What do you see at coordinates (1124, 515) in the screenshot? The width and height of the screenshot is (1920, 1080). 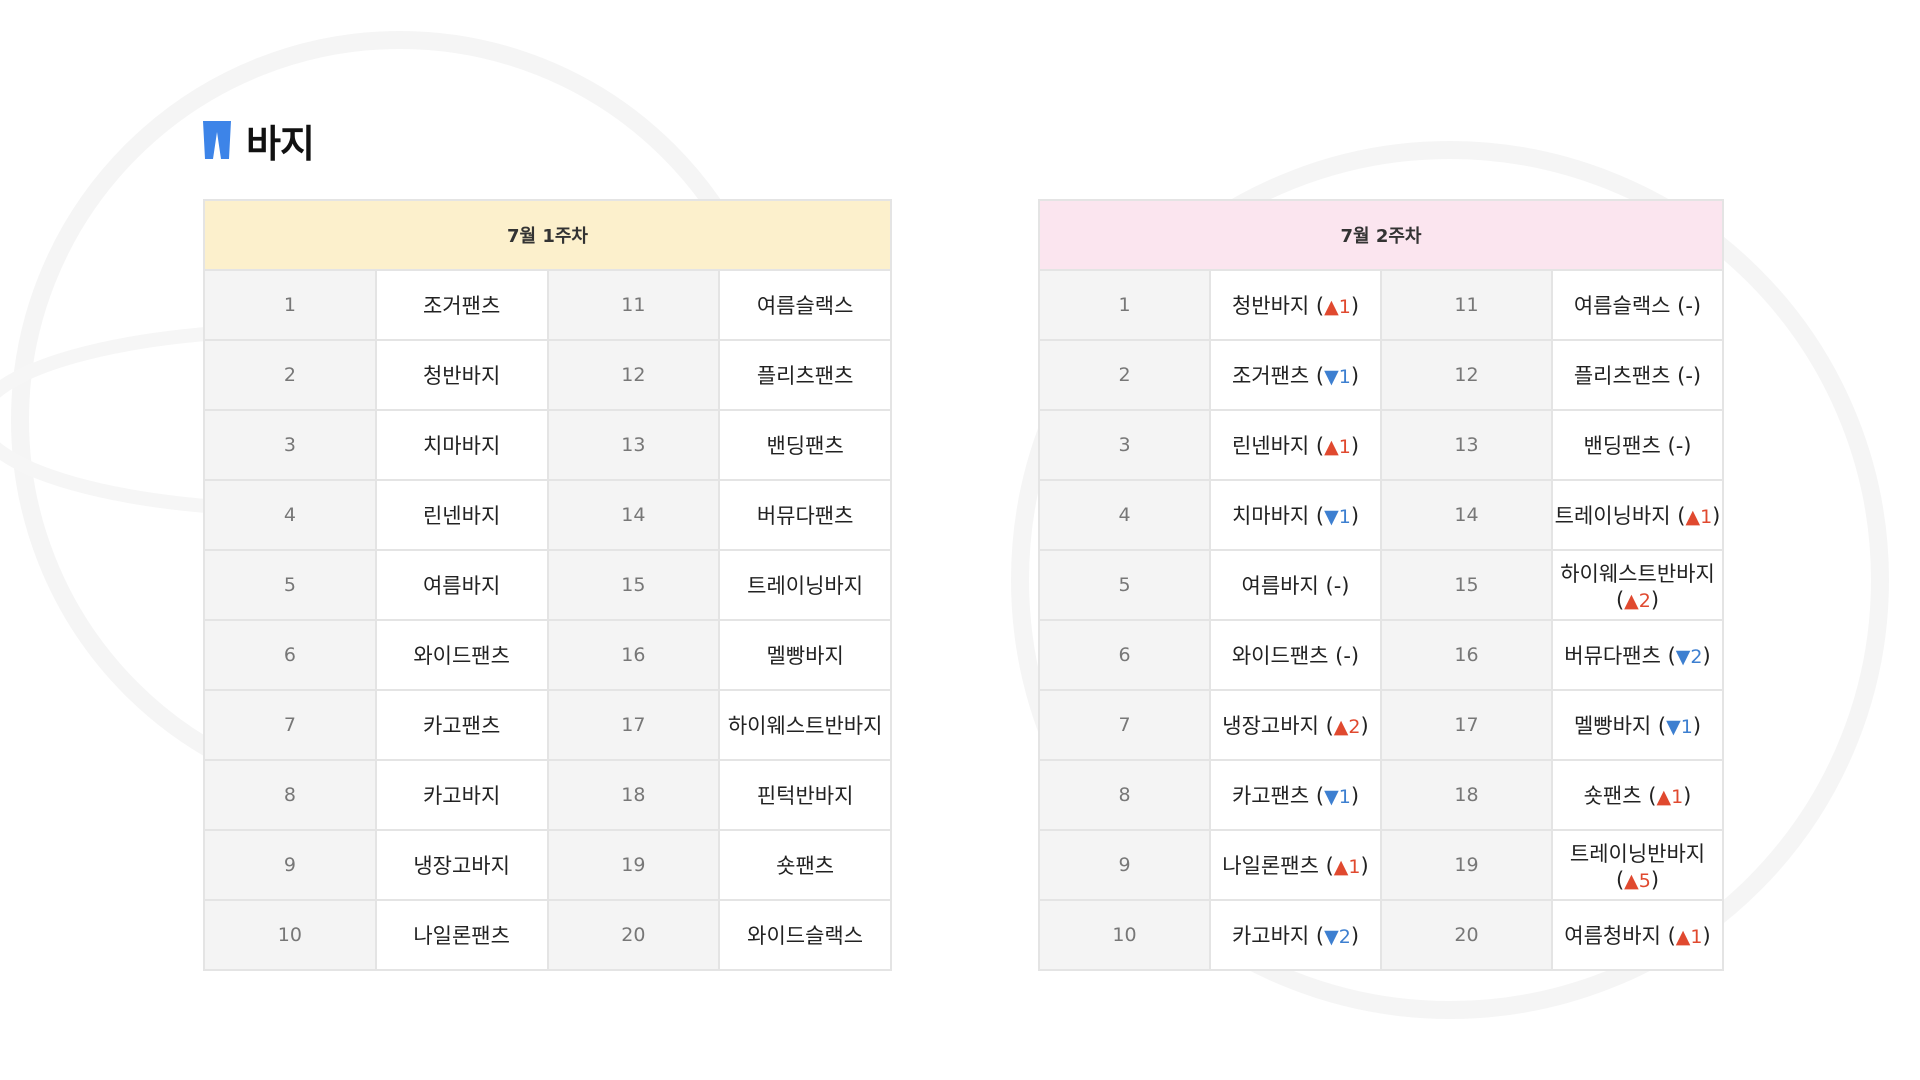 I see `rank-number: 4` at bounding box center [1124, 515].